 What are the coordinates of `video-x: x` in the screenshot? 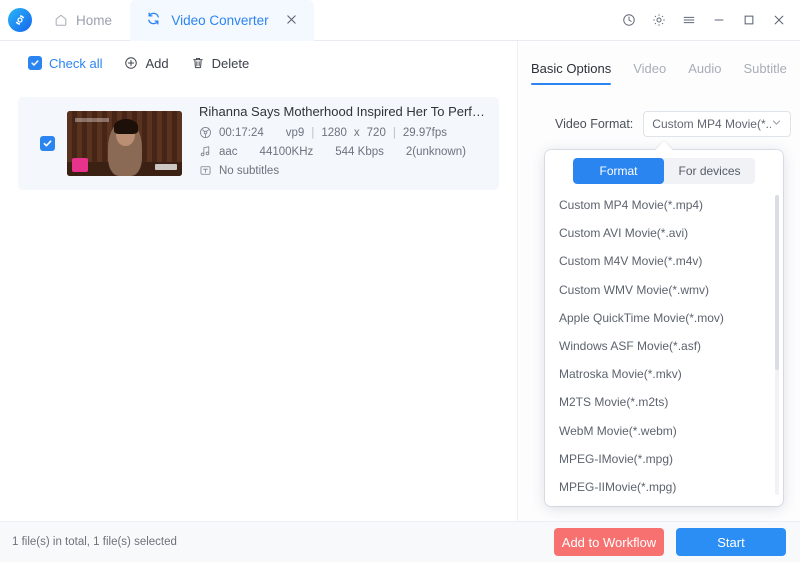 It's located at (356, 132).